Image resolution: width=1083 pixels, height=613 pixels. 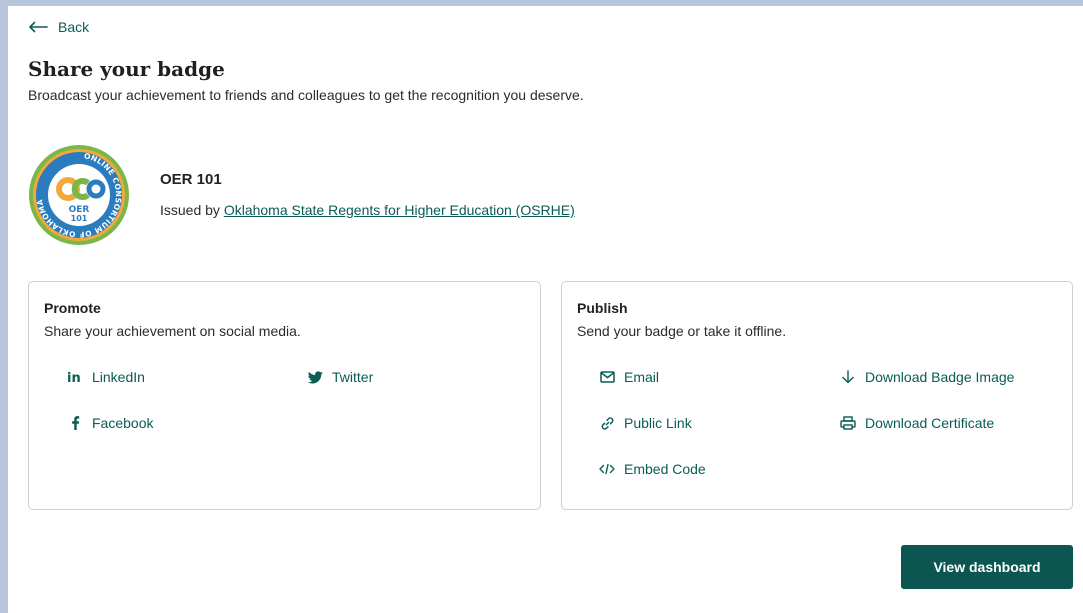 What do you see at coordinates (658, 423) in the screenshot?
I see `public-link-label: Public Link` at bounding box center [658, 423].